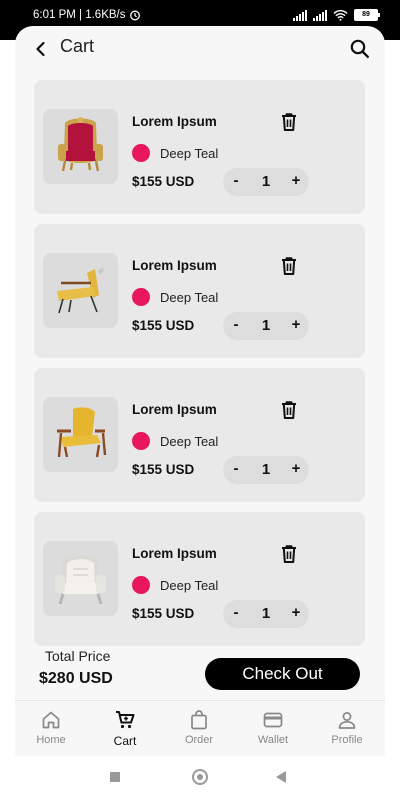  I want to click on wifi-icon, so click(340, 15).